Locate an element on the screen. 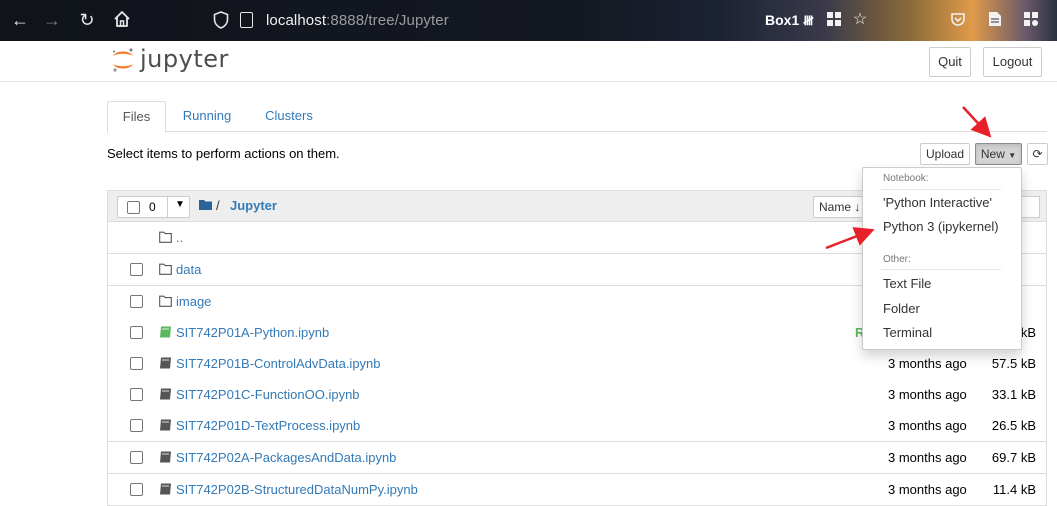 The image size is (1057, 506). url-bar: localhost:8888/tree/Jupyter is located at coordinates (357, 20).